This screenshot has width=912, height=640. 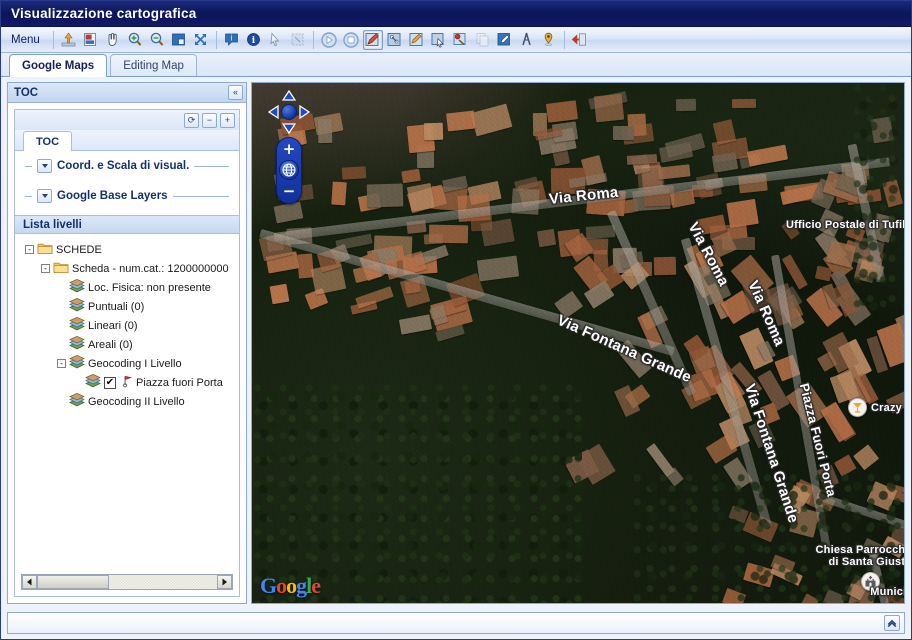 What do you see at coordinates (289, 191) in the screenshot?
I see `zoom-out-button: −` at bounding box center [289, 191].